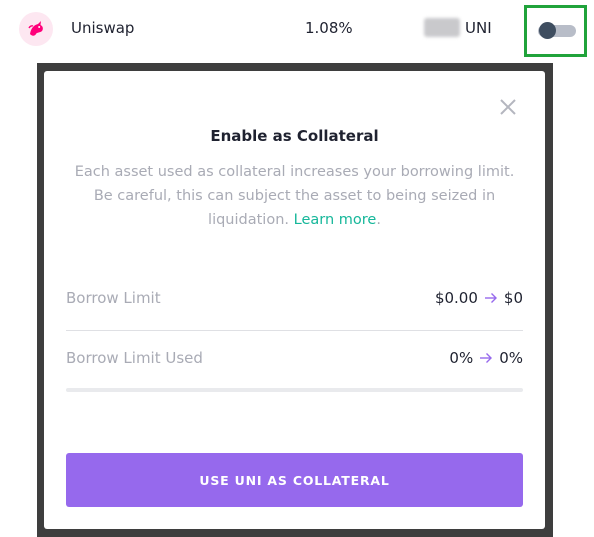 This screenshot has width=594, height=537. What do you see at coordinates (294, 361) in the screenshot?
I see `borrow-limit-used-row: Borrow Limit Used 0% 0%` at bounding box center [294, 361].